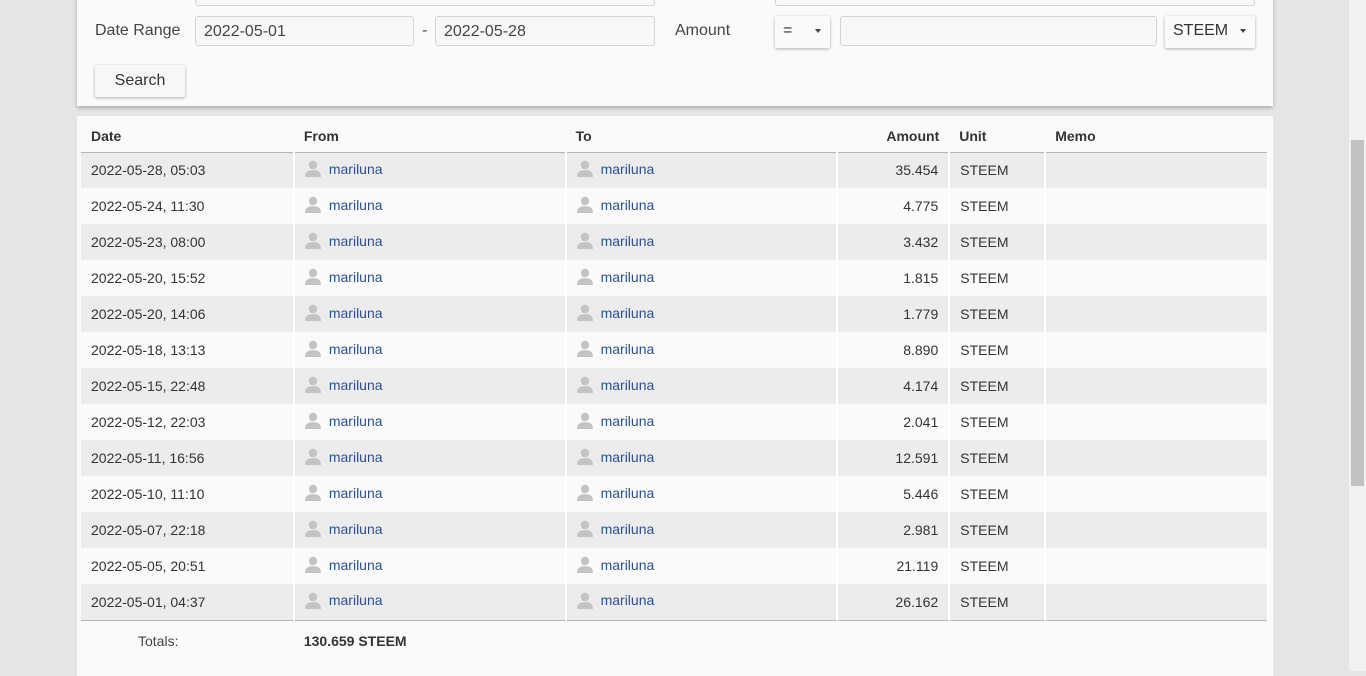  What do you see at coordinates (788, 30) in the screenshot?
I see `amount-operator-value: =` at bounding box center [788, 30].